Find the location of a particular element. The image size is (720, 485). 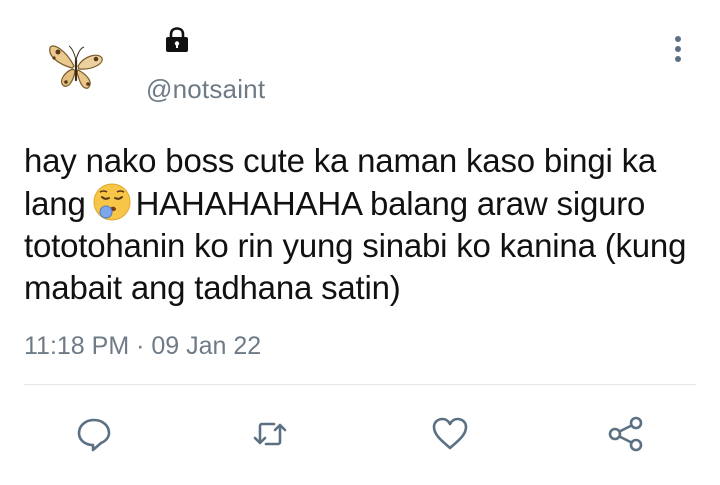

sleepy-face-emoji is located at coordinates (112, 202).